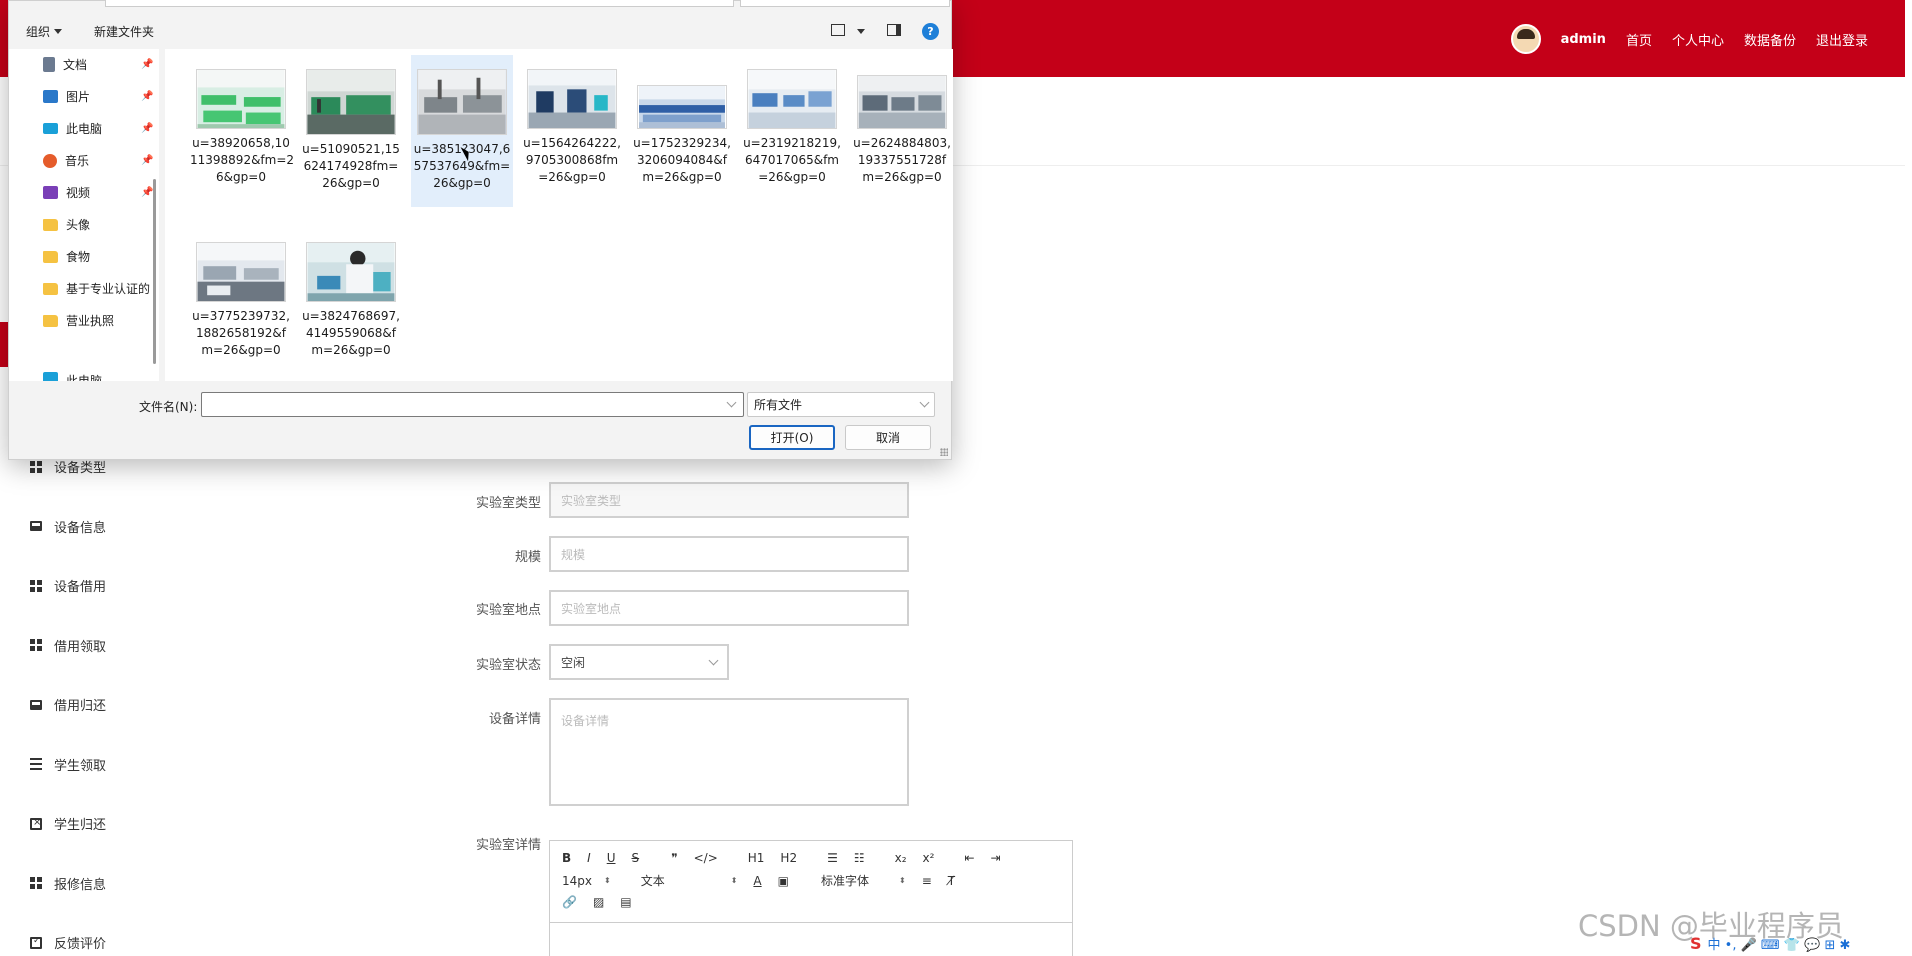 The width and height of the screenshot is (1912, 956). What do you see at coordinates (996, 858) in the screenshot?
I see `indent-icon: ⇥` at bounding box center [996, 858].